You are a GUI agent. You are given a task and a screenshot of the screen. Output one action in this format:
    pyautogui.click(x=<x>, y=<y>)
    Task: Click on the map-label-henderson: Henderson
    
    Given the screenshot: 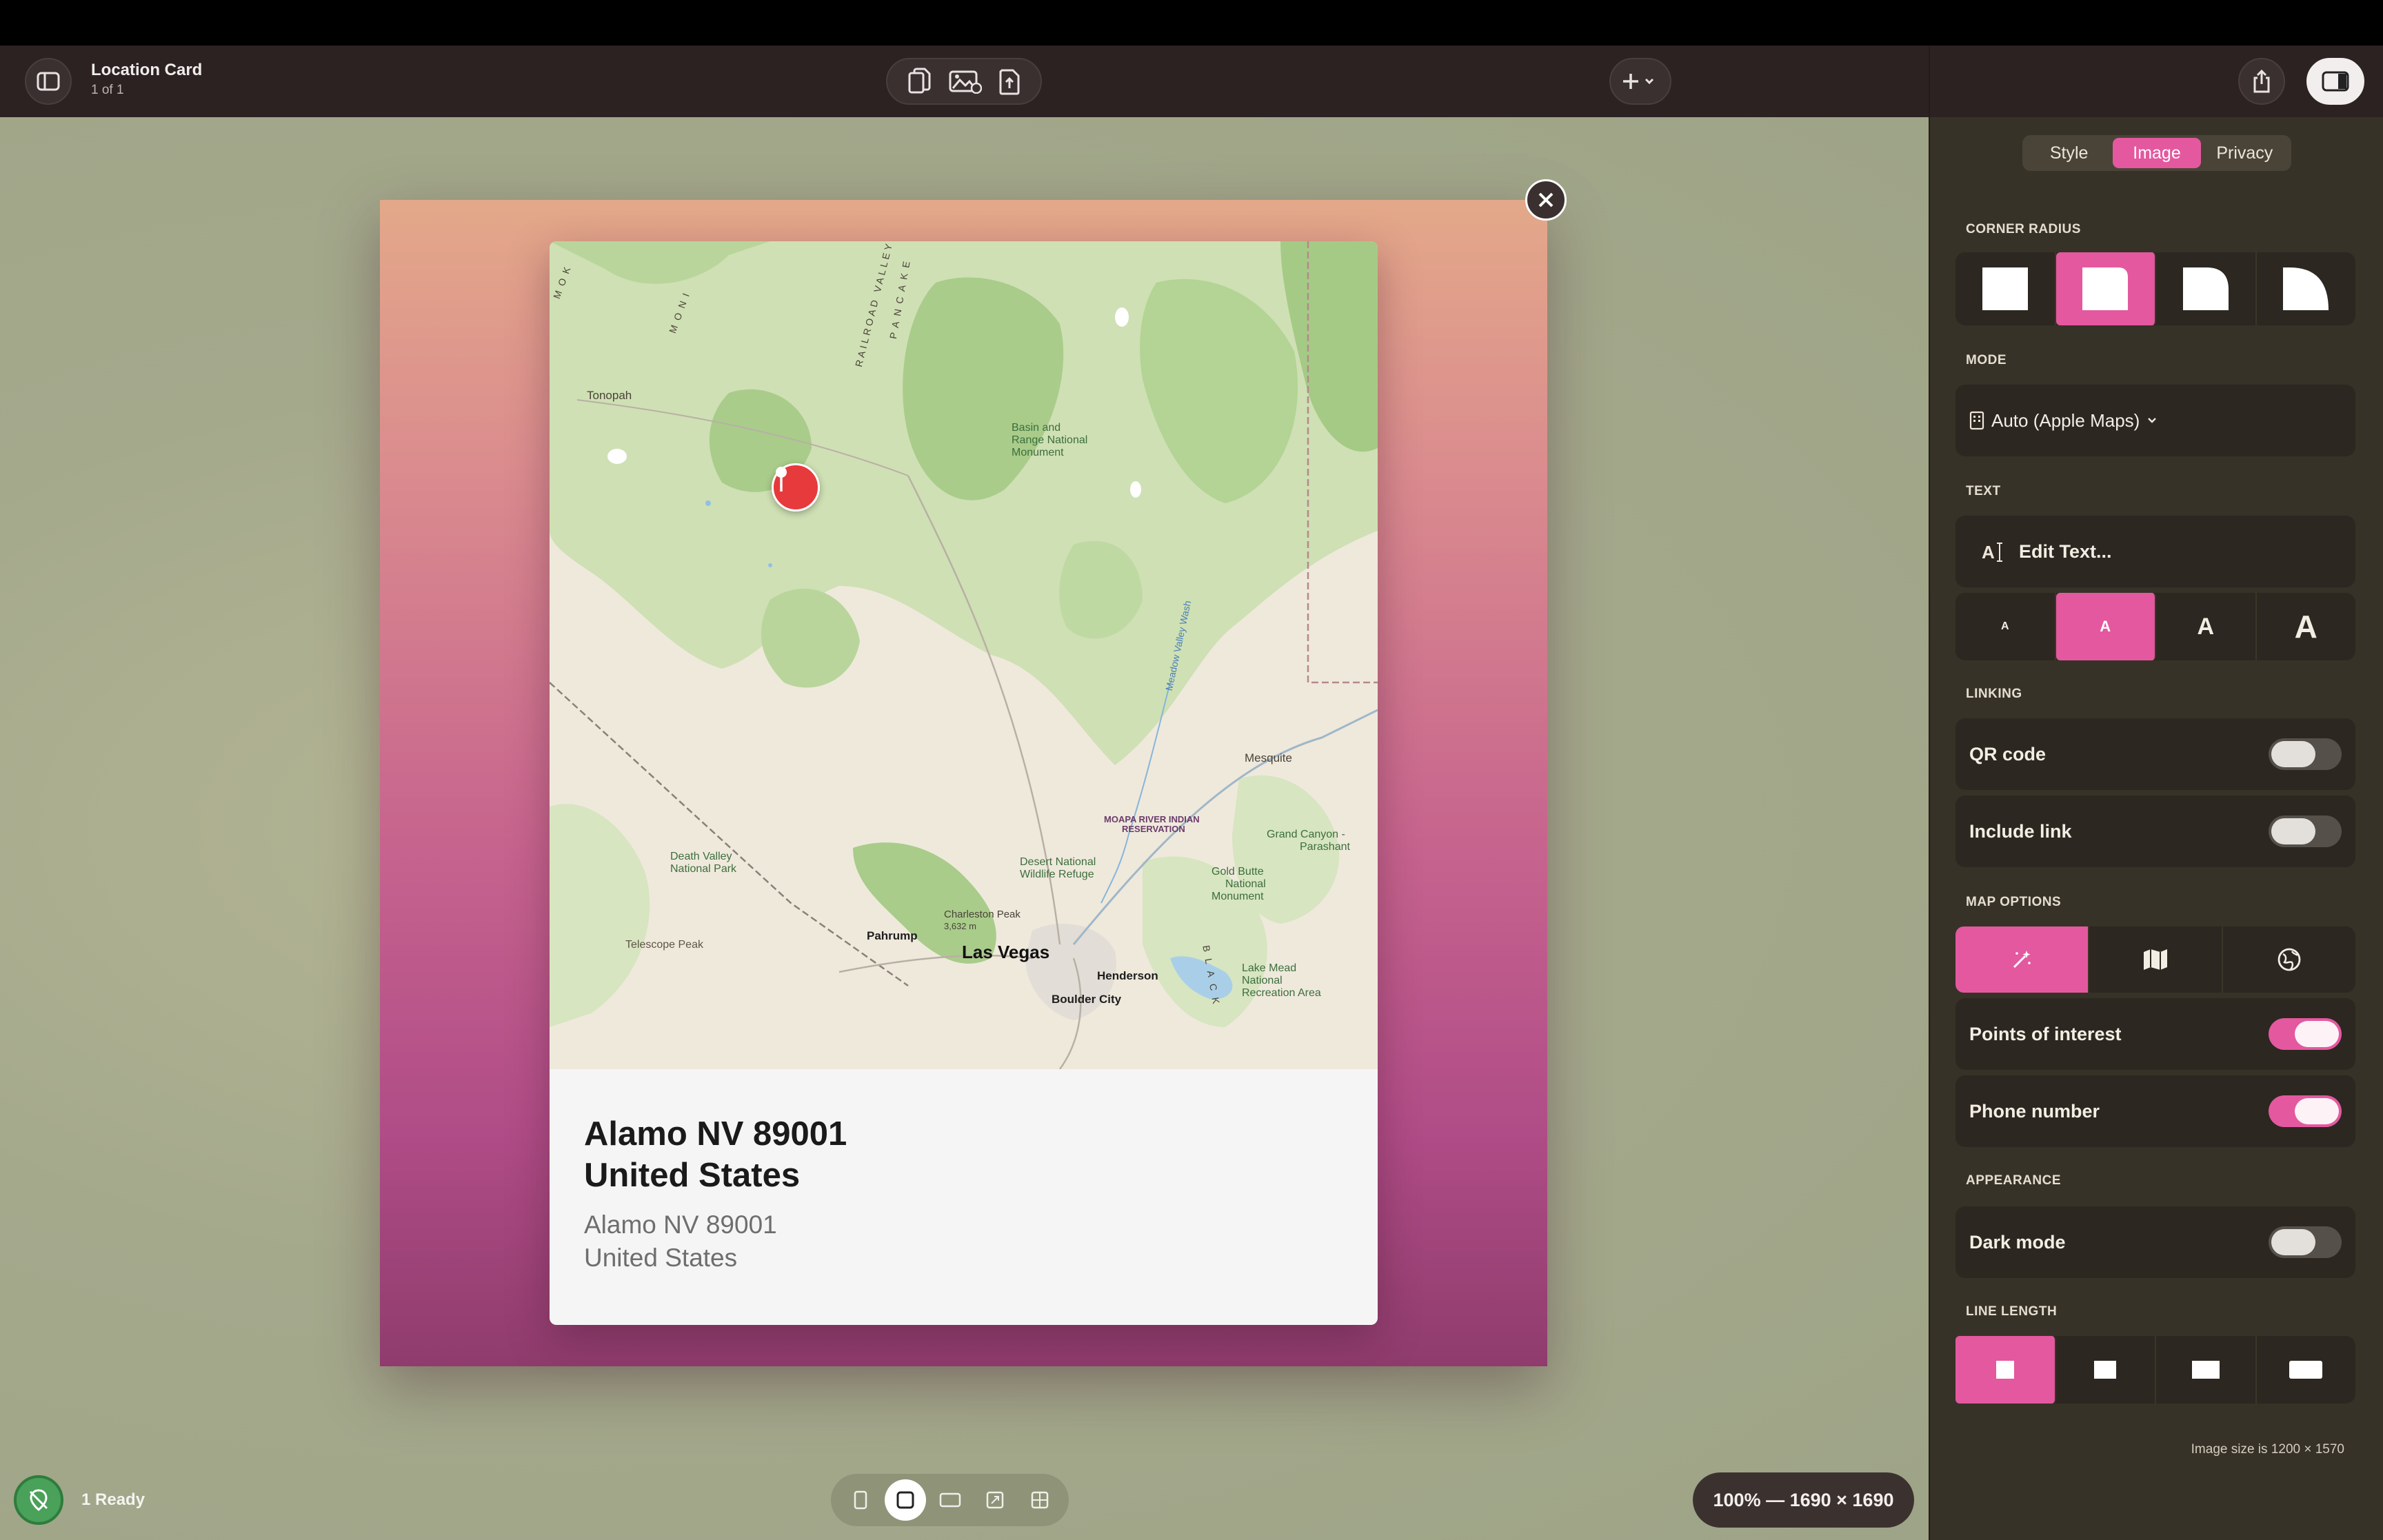 What is the action you would take?
    pyautogui.click(x=1127, y=976)
    